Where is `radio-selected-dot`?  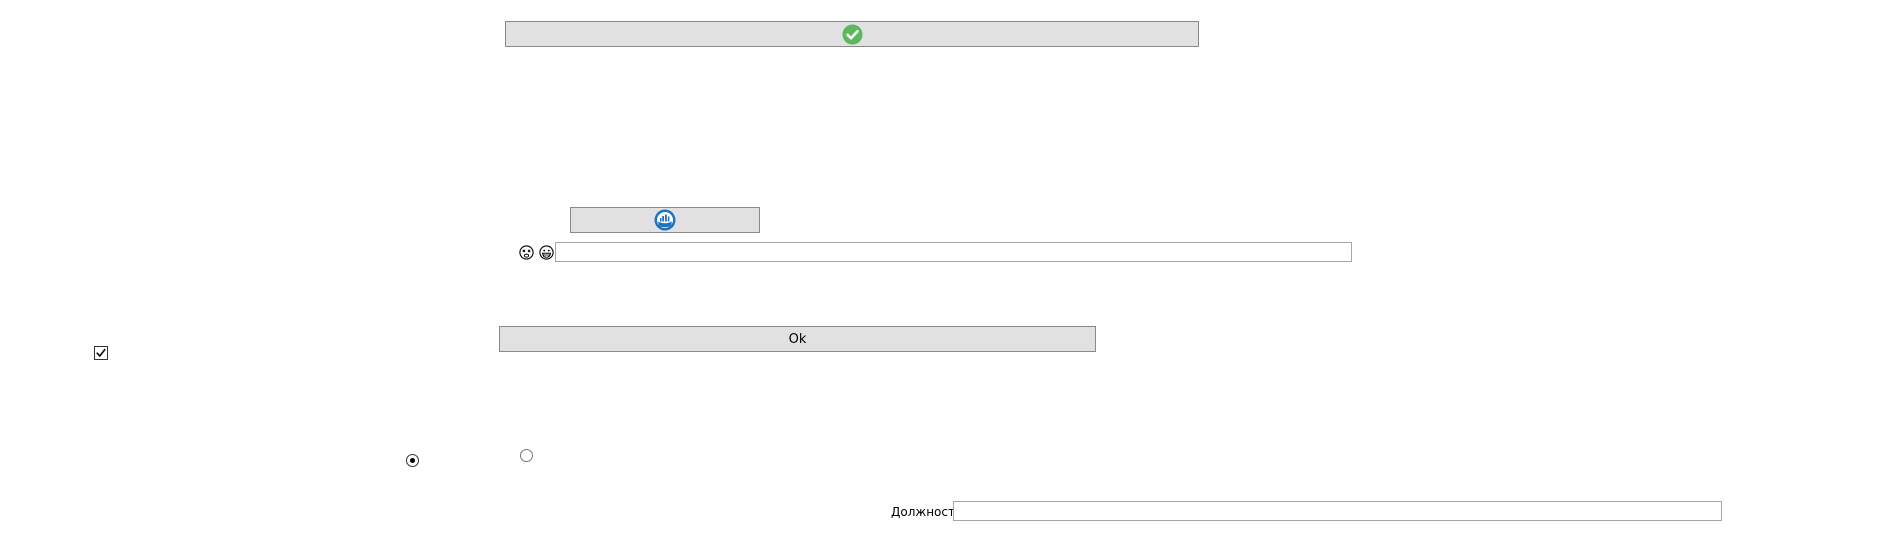 radio-selected-dot is located at coordinates (412, 460).